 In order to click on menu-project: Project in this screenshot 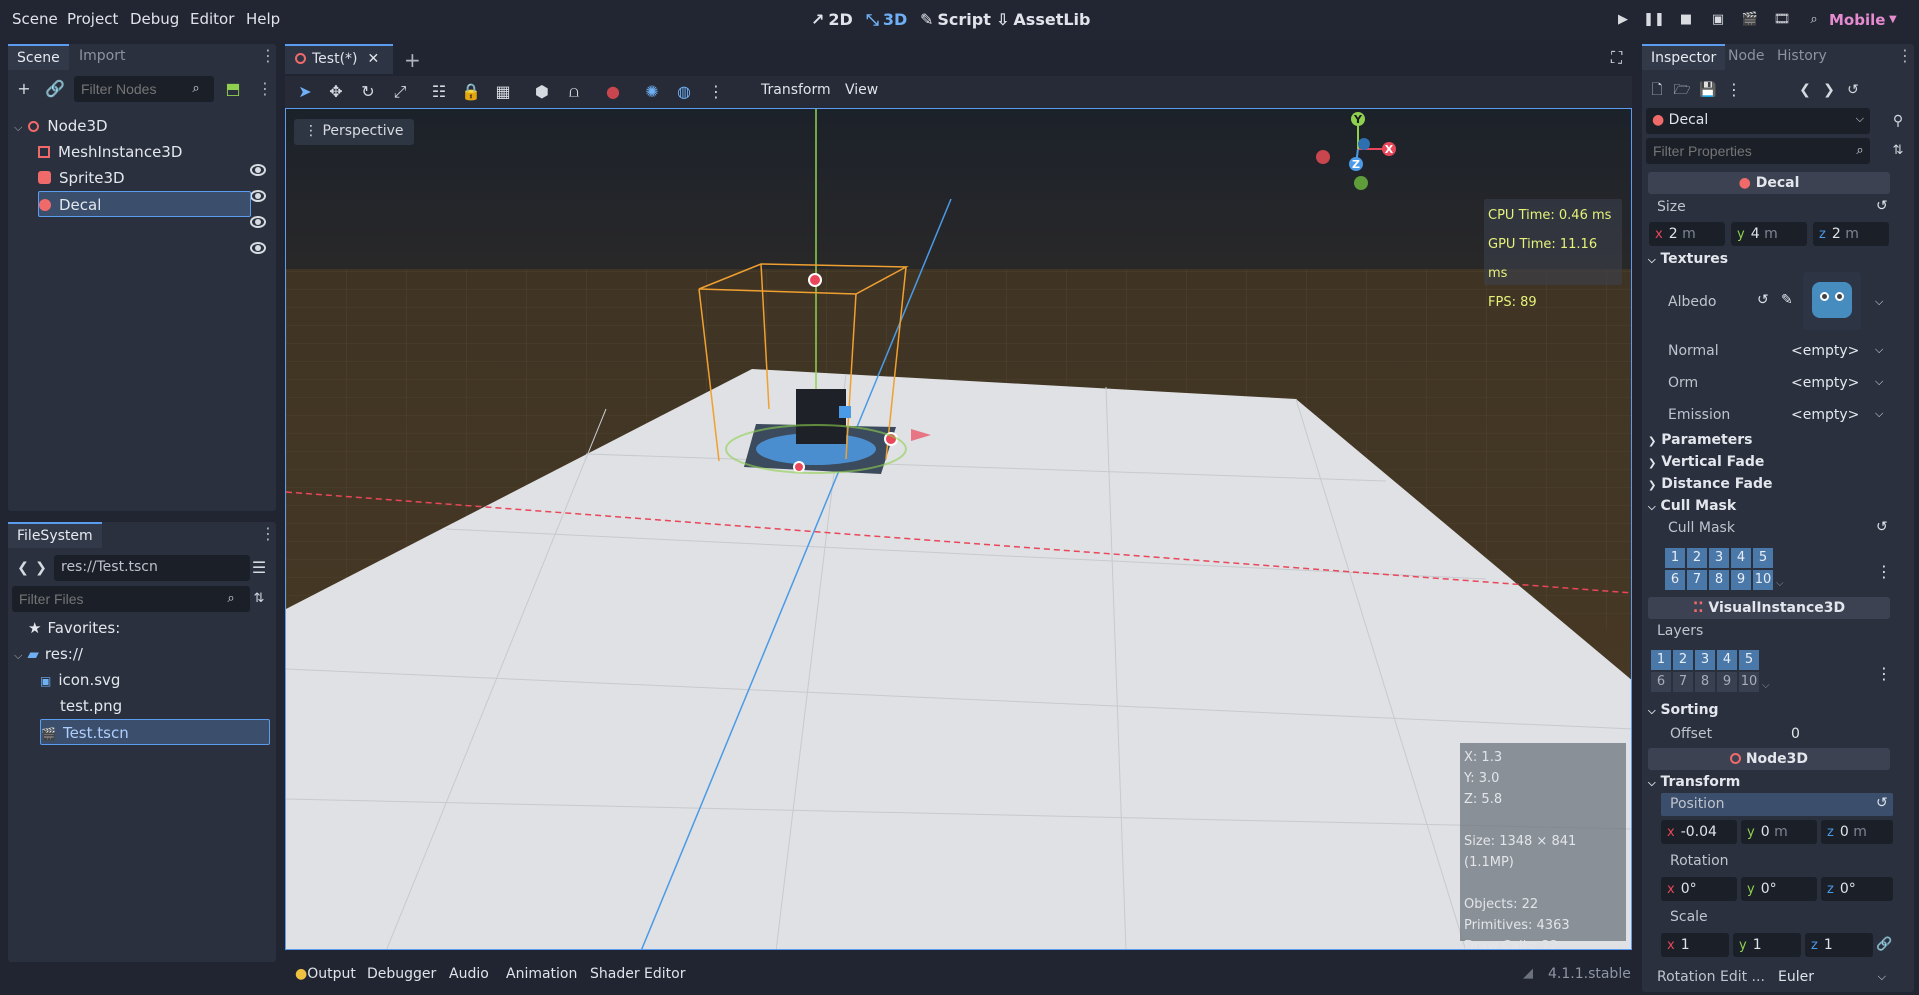, I will do `click(92, 19)`.